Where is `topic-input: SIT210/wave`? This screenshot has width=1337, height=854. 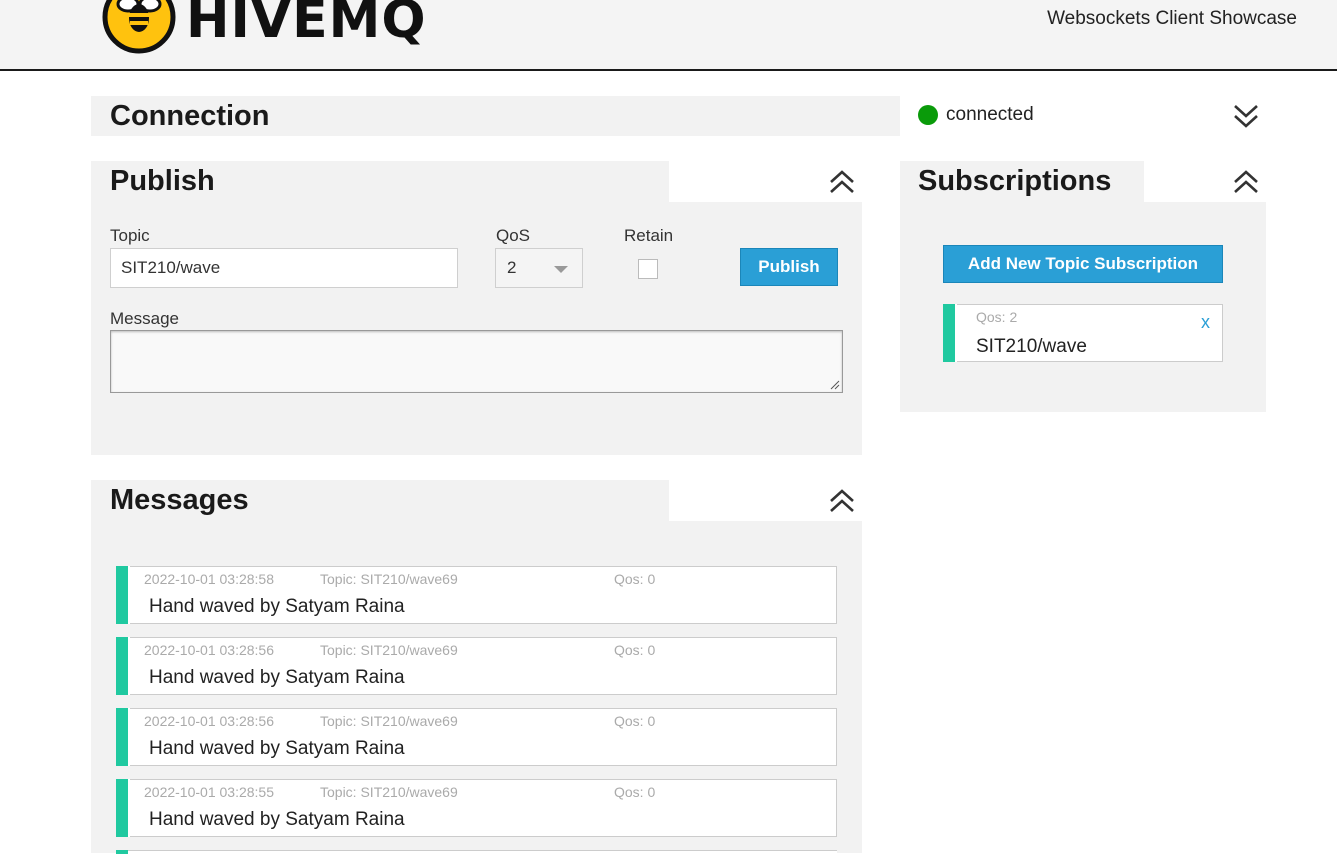
topic-input: SIT210/wave is located at coordinates (284, 268).